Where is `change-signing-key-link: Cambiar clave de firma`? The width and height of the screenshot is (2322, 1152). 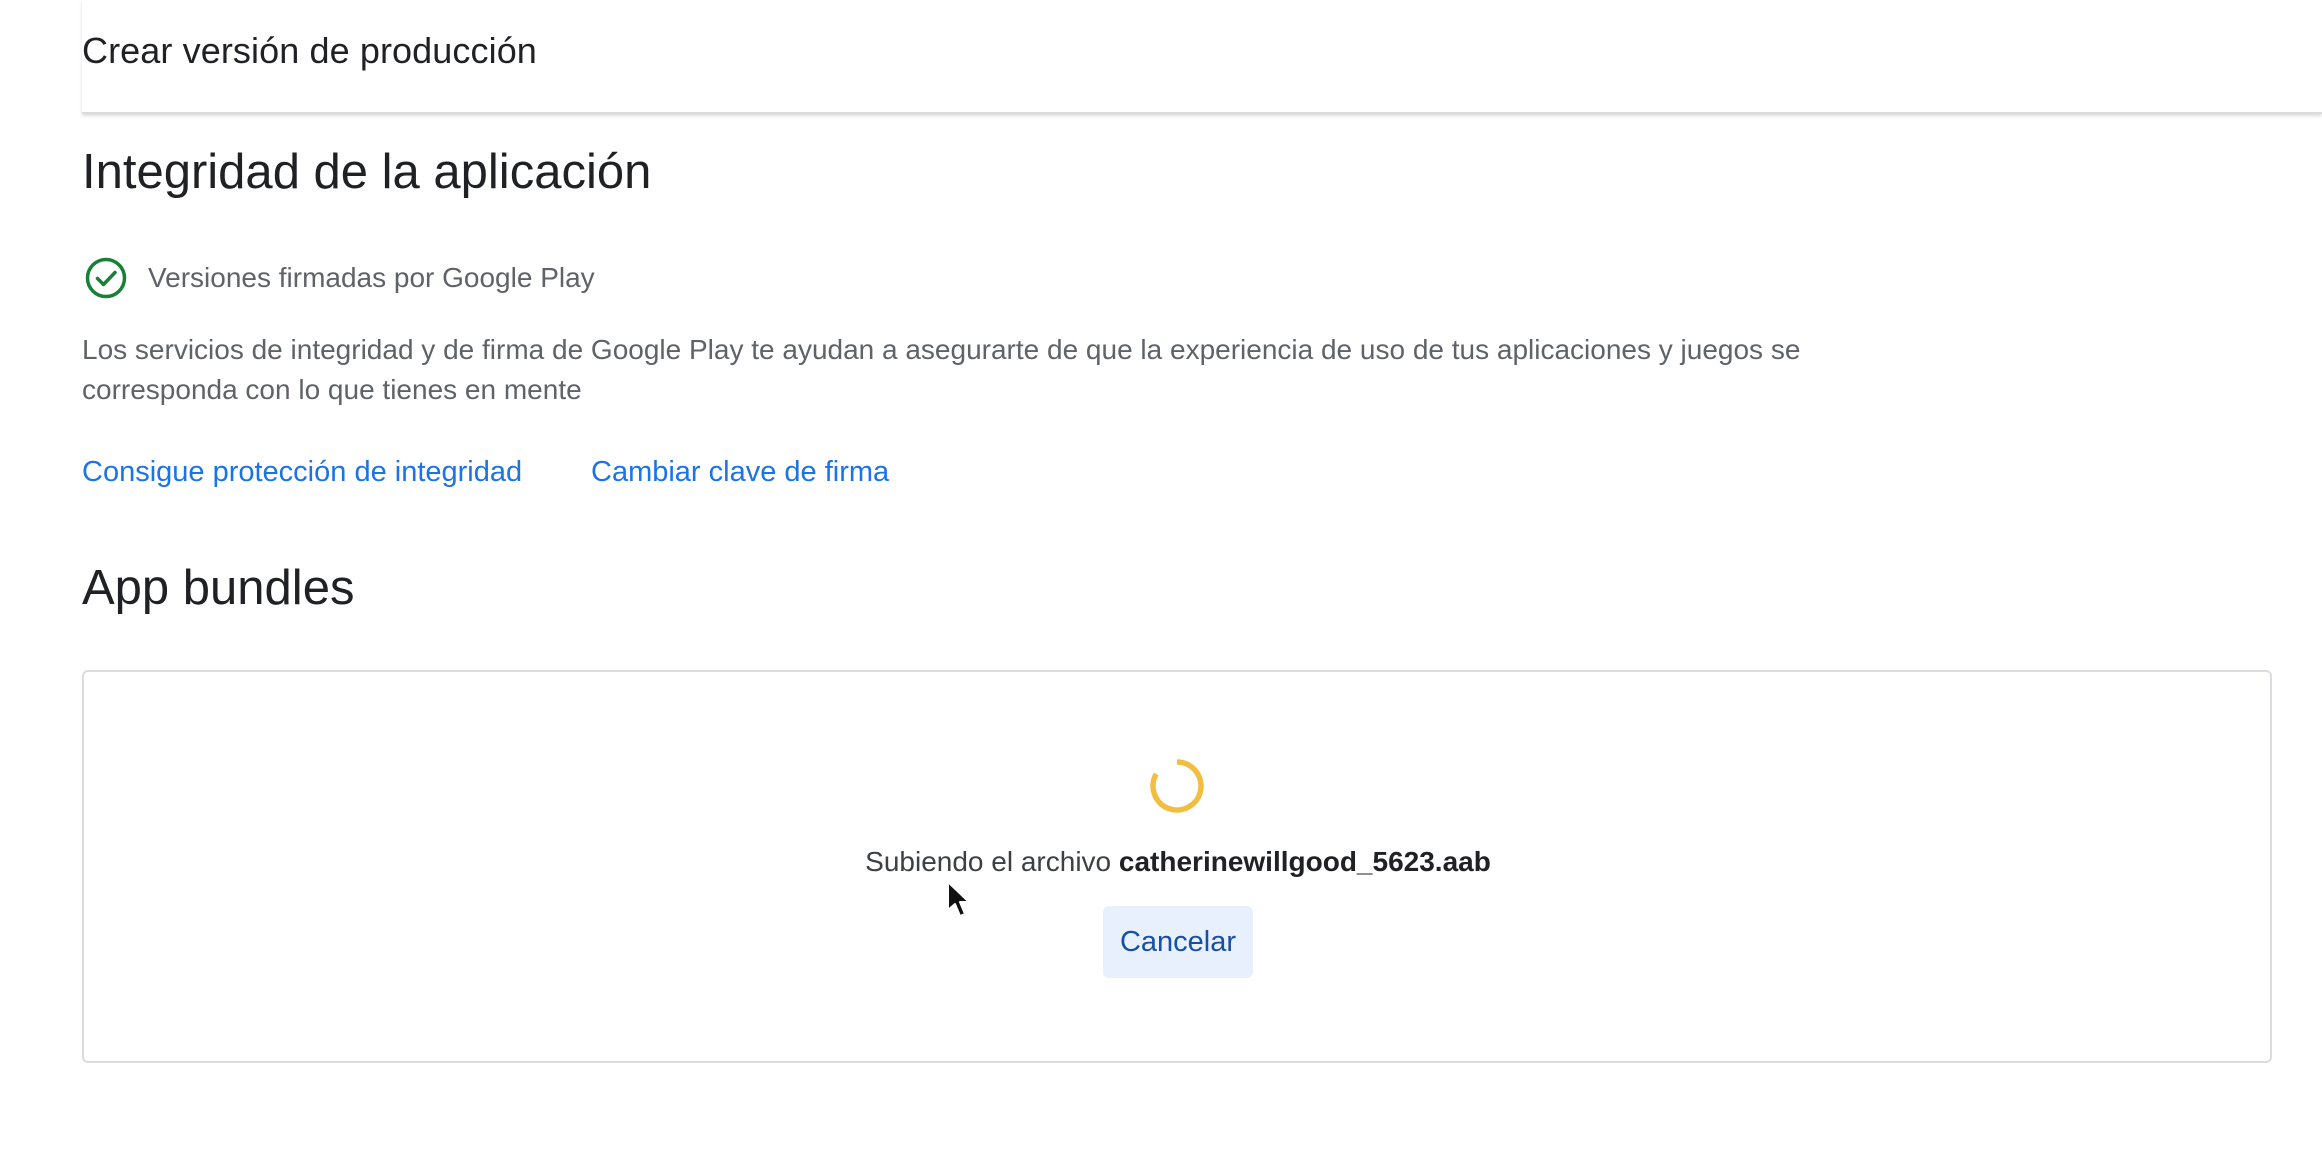 change-signing-key-link: Cambiar clave de firma is located at coordinates (740, 472).